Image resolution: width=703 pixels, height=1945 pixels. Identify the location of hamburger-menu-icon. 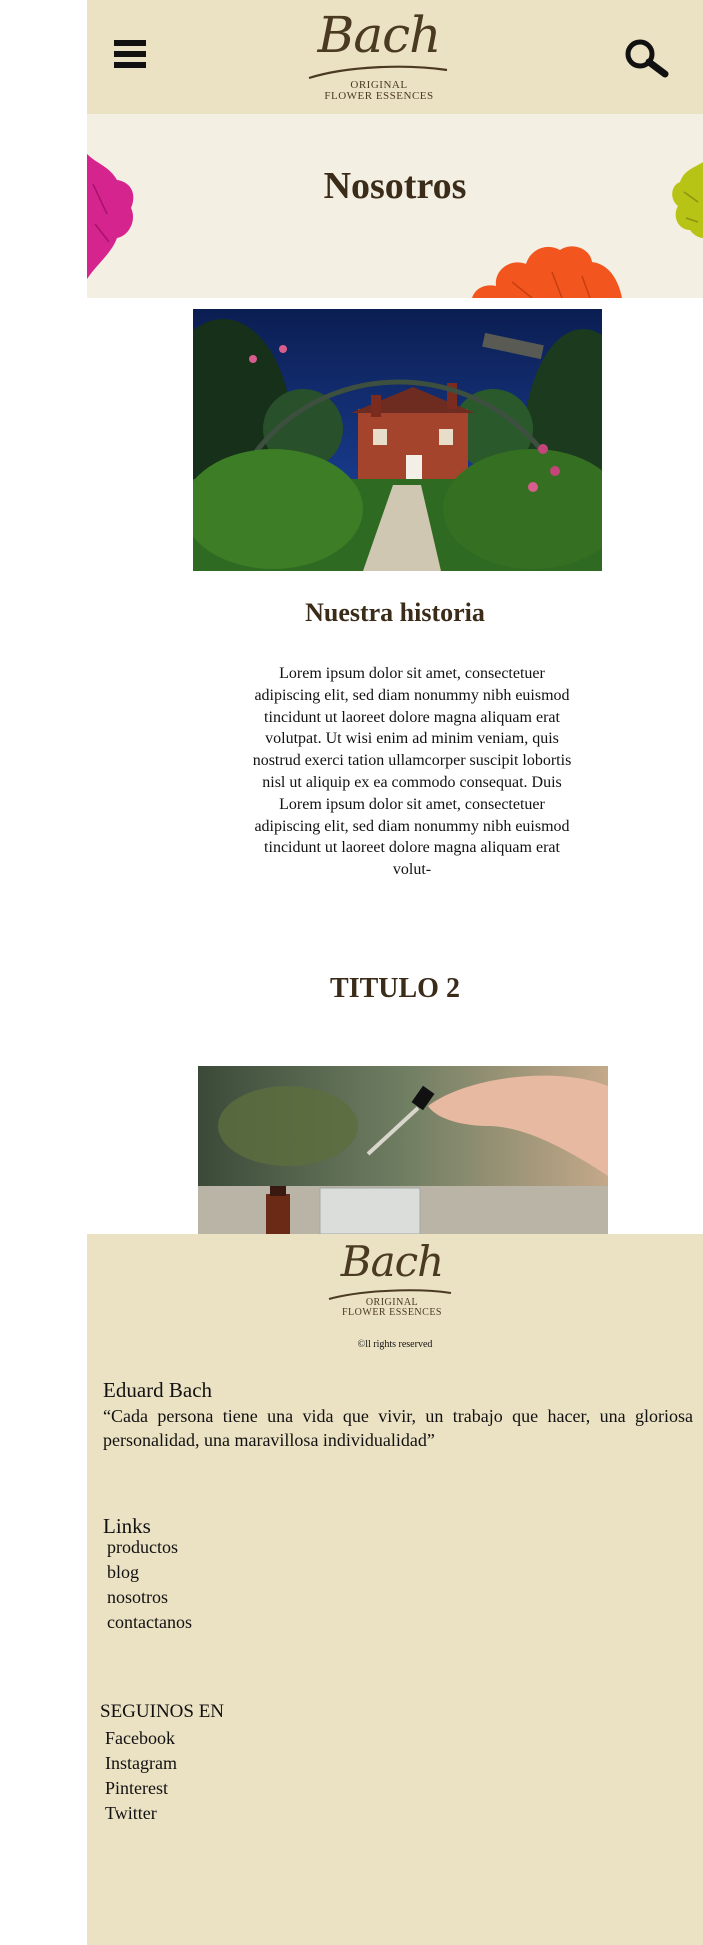
(130, 55).